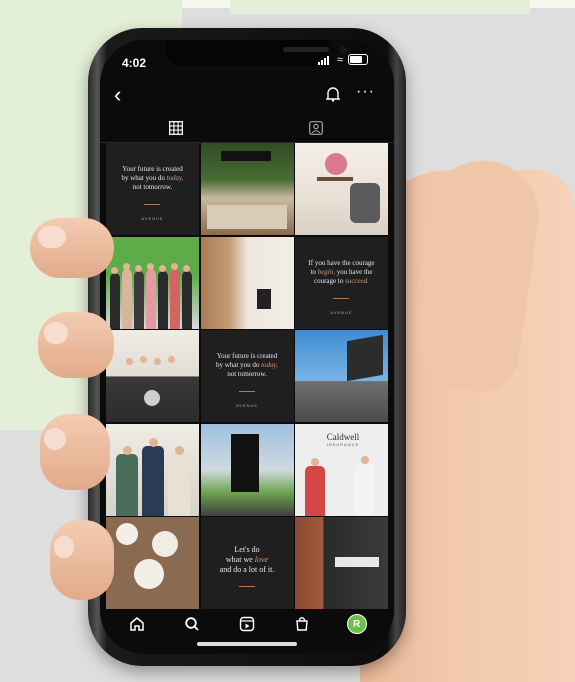  I want to click on home-indicator, so click(247, 644).